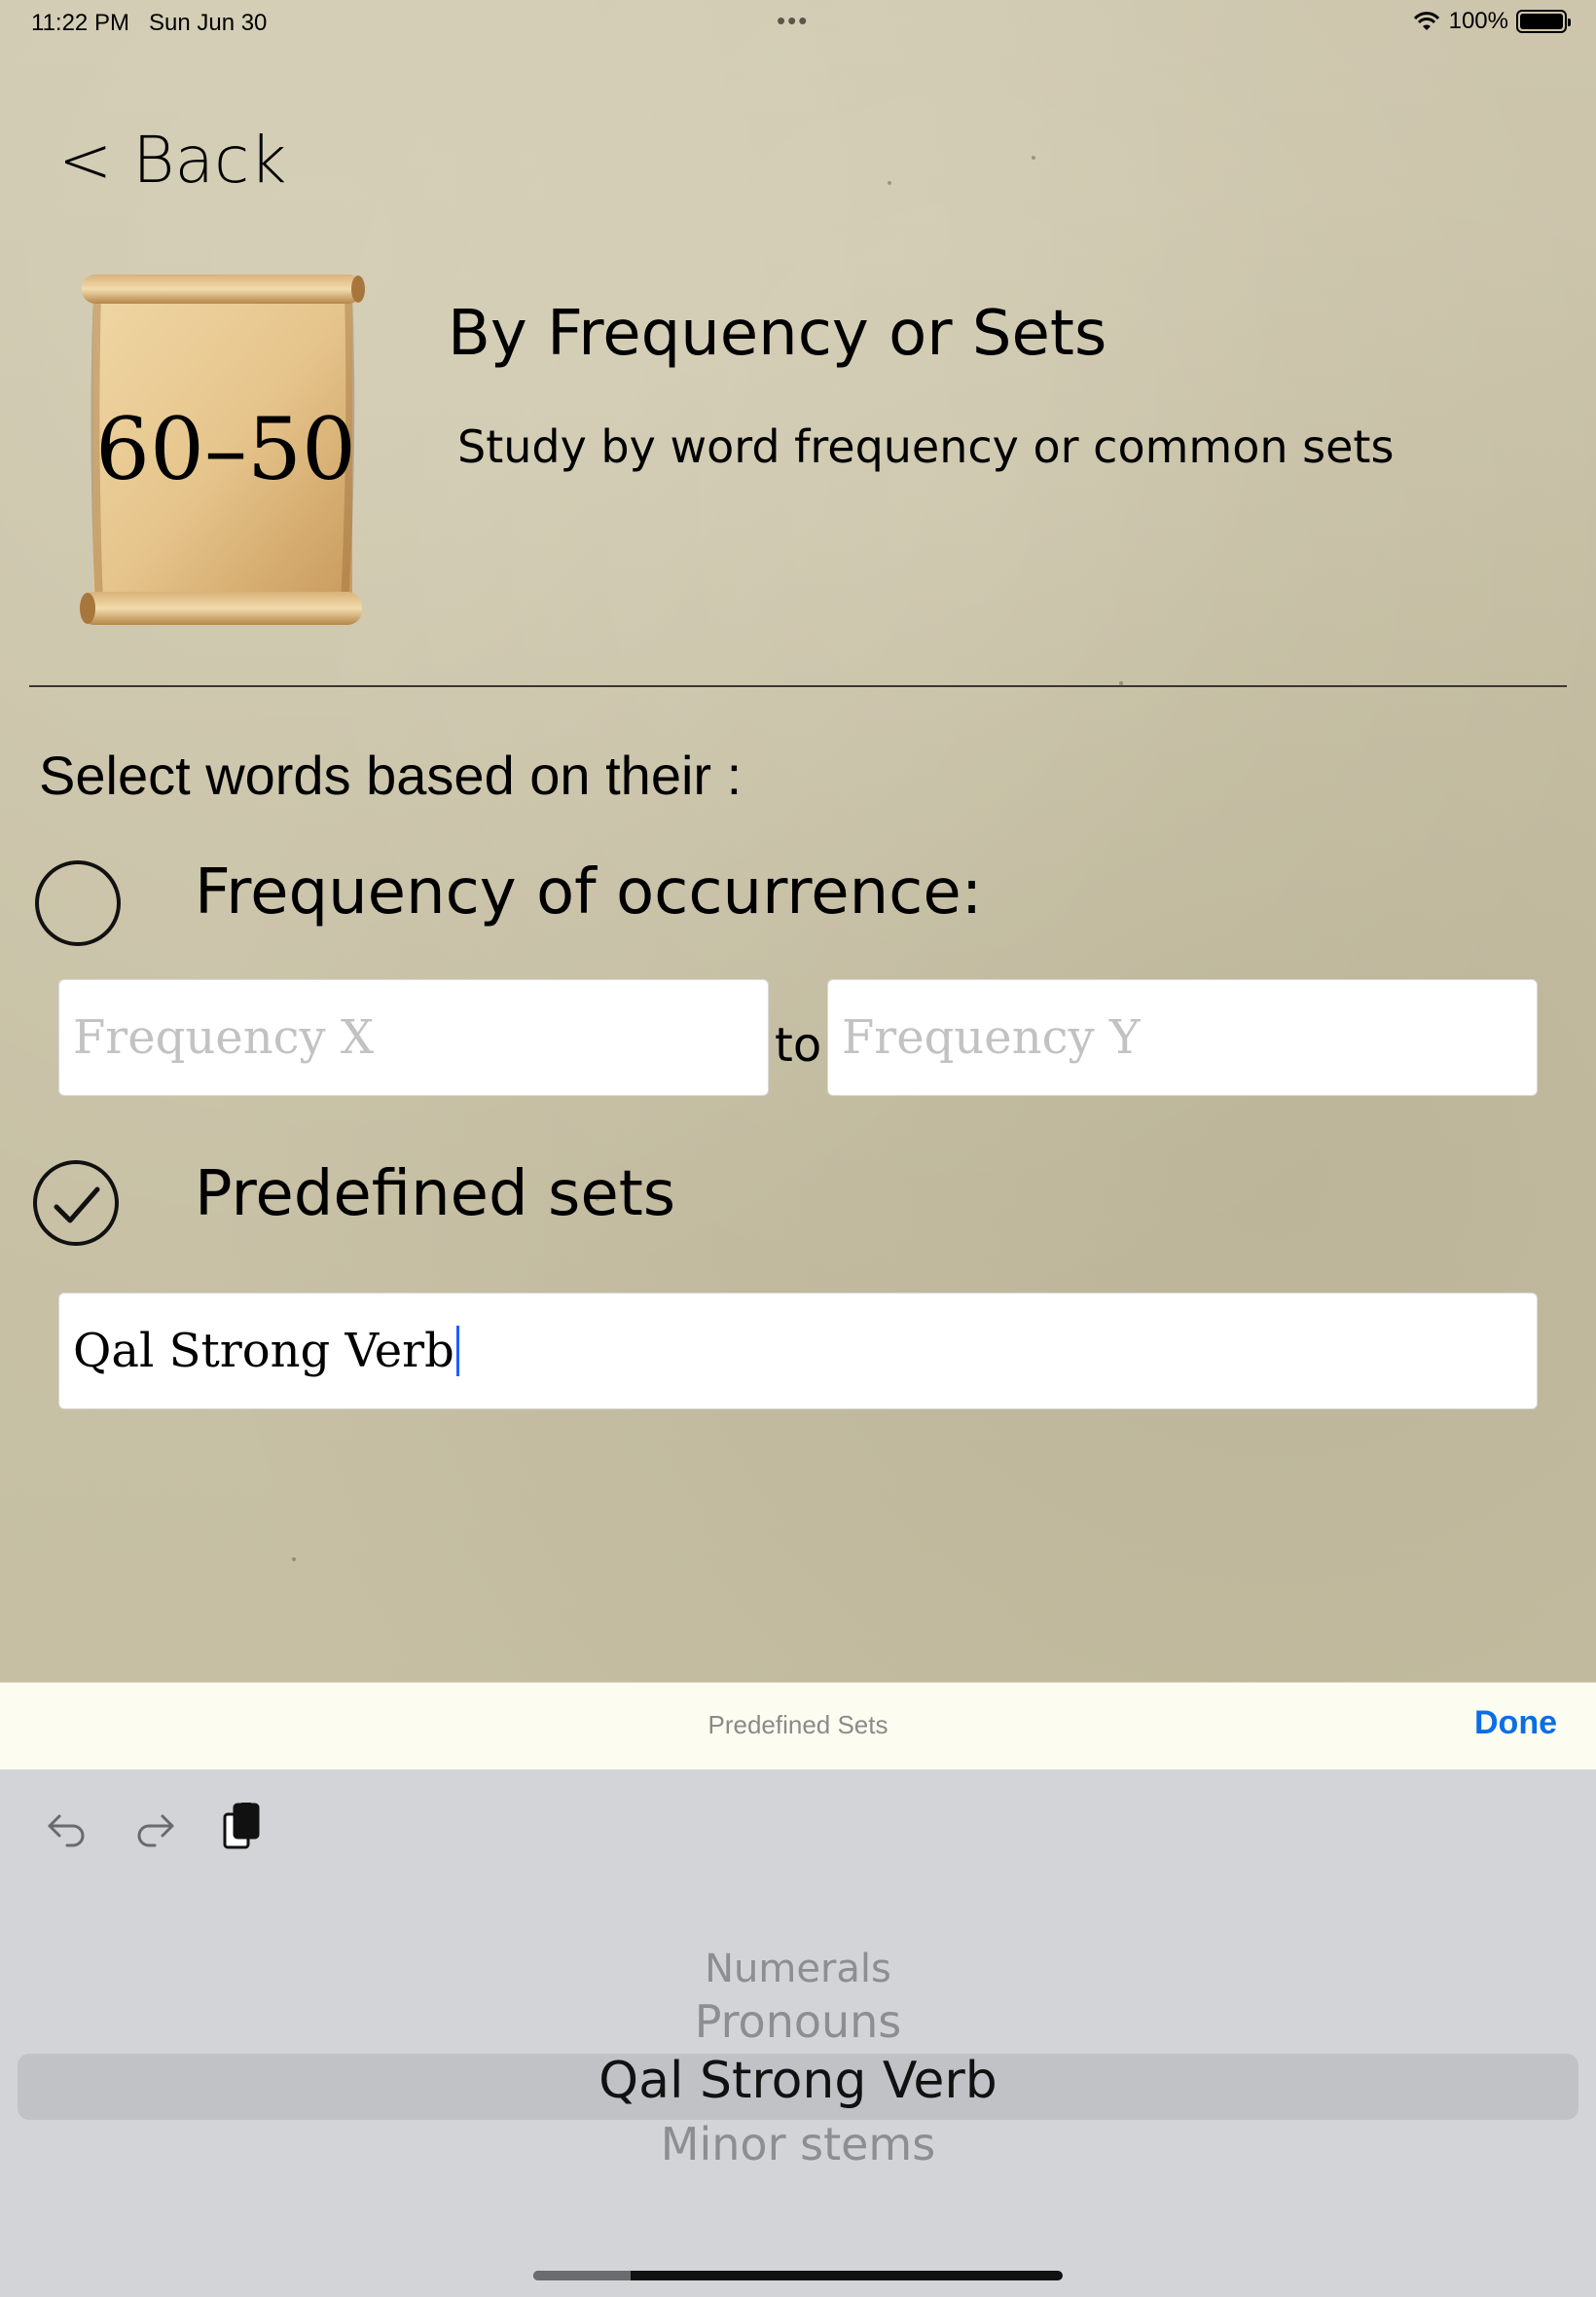 The width and height of the screenshot is (1596, 2297). I want to click on back-button: < Back, so click(172, 160).